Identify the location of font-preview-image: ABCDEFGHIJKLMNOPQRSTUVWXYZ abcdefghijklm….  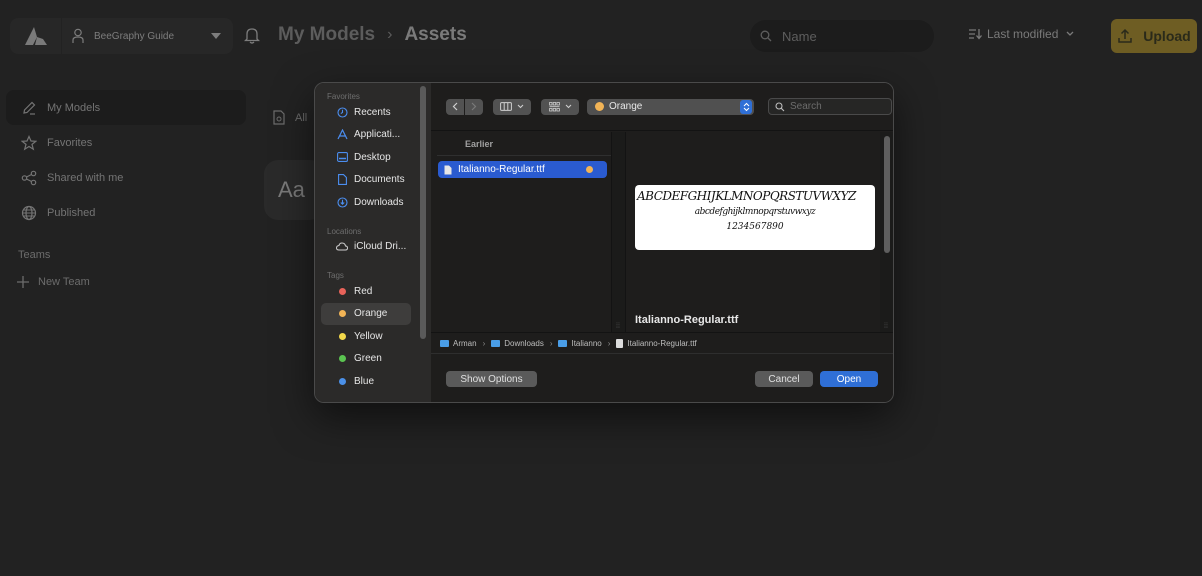
(755, 217).